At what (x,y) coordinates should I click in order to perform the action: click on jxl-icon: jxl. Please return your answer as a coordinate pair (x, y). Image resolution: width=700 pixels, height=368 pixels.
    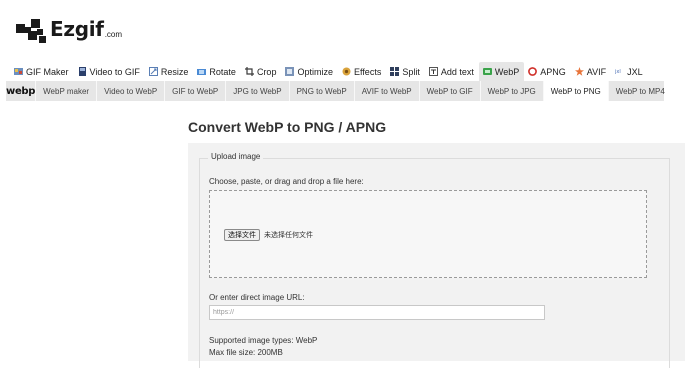
    Looking at the image, I should click on (618, 72).